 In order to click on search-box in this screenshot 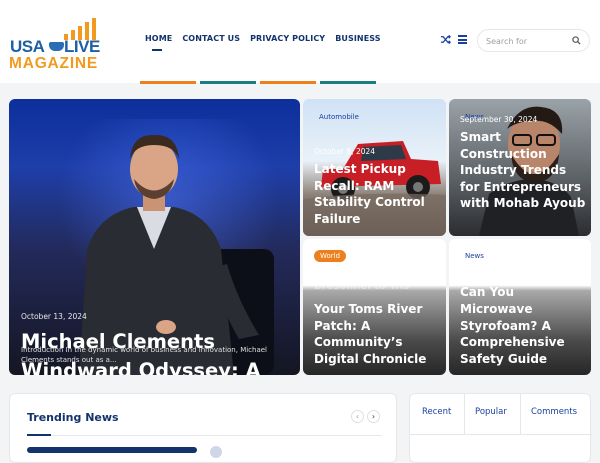, I will do `click(533, 40)`.